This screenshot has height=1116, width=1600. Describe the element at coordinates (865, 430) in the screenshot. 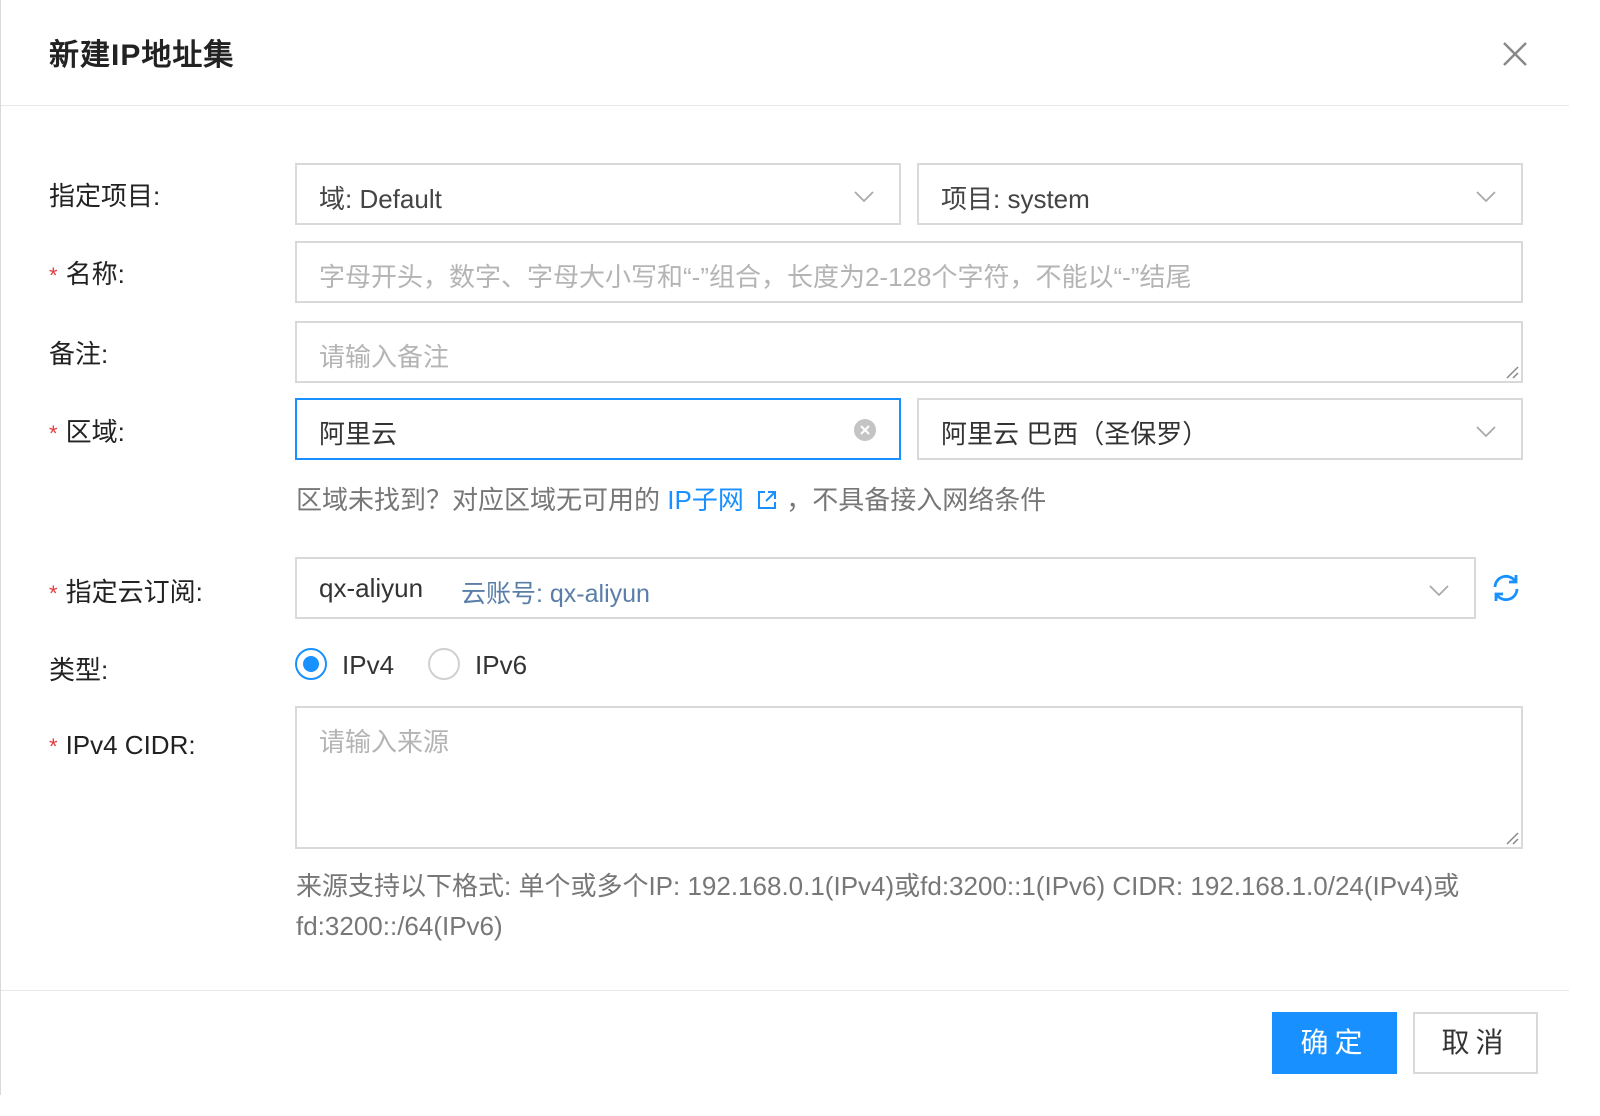

I see `clear-icon` at that location.